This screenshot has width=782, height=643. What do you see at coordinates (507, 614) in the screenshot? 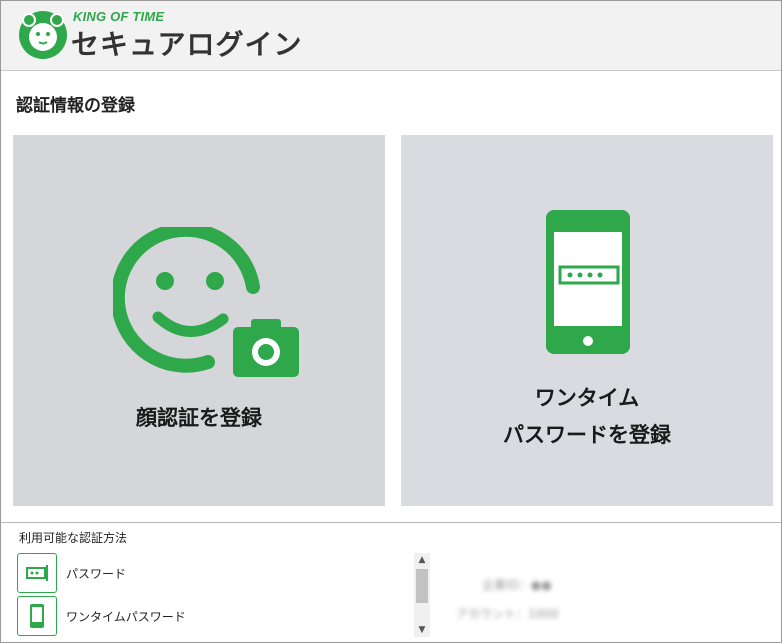
I see `account-id: アカウント：1000` at bounding box center [507, 614].